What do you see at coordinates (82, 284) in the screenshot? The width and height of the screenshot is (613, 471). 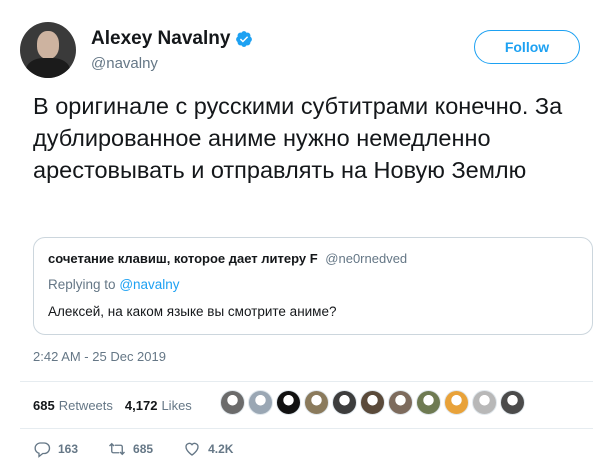 I see `reply-prefix: Replying to` at bounding box center [82, 284].